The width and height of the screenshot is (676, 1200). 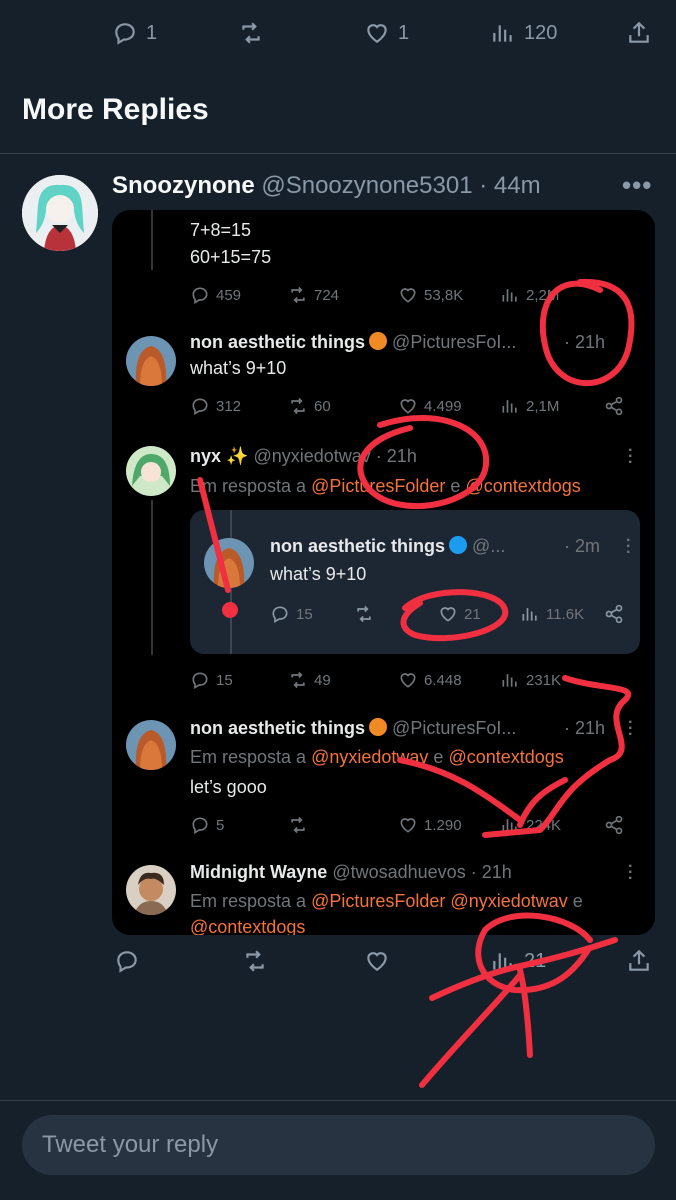 I want to click on t1-name: non aesthetic things, so click(x=277, y=342).